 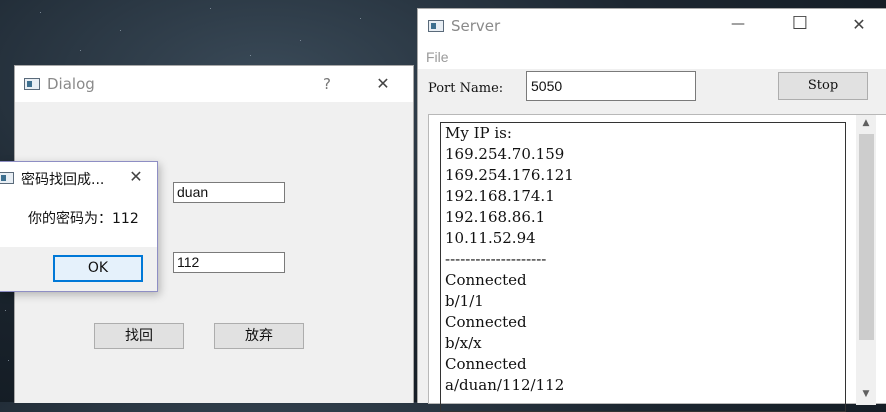 I want to click on vertical-scrollbar: ▲ ▼, so click(x=866, y=260).